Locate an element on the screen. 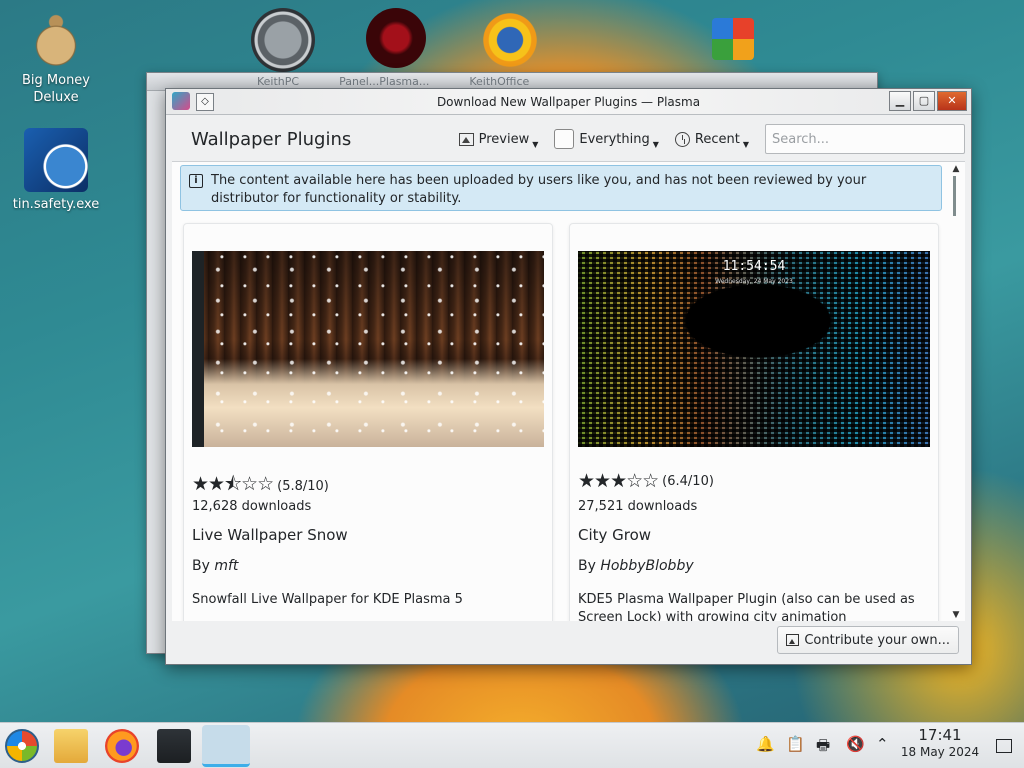 The image size is (1024, 768). keep-above-button: ◇ is located at coordinates (205, 102).